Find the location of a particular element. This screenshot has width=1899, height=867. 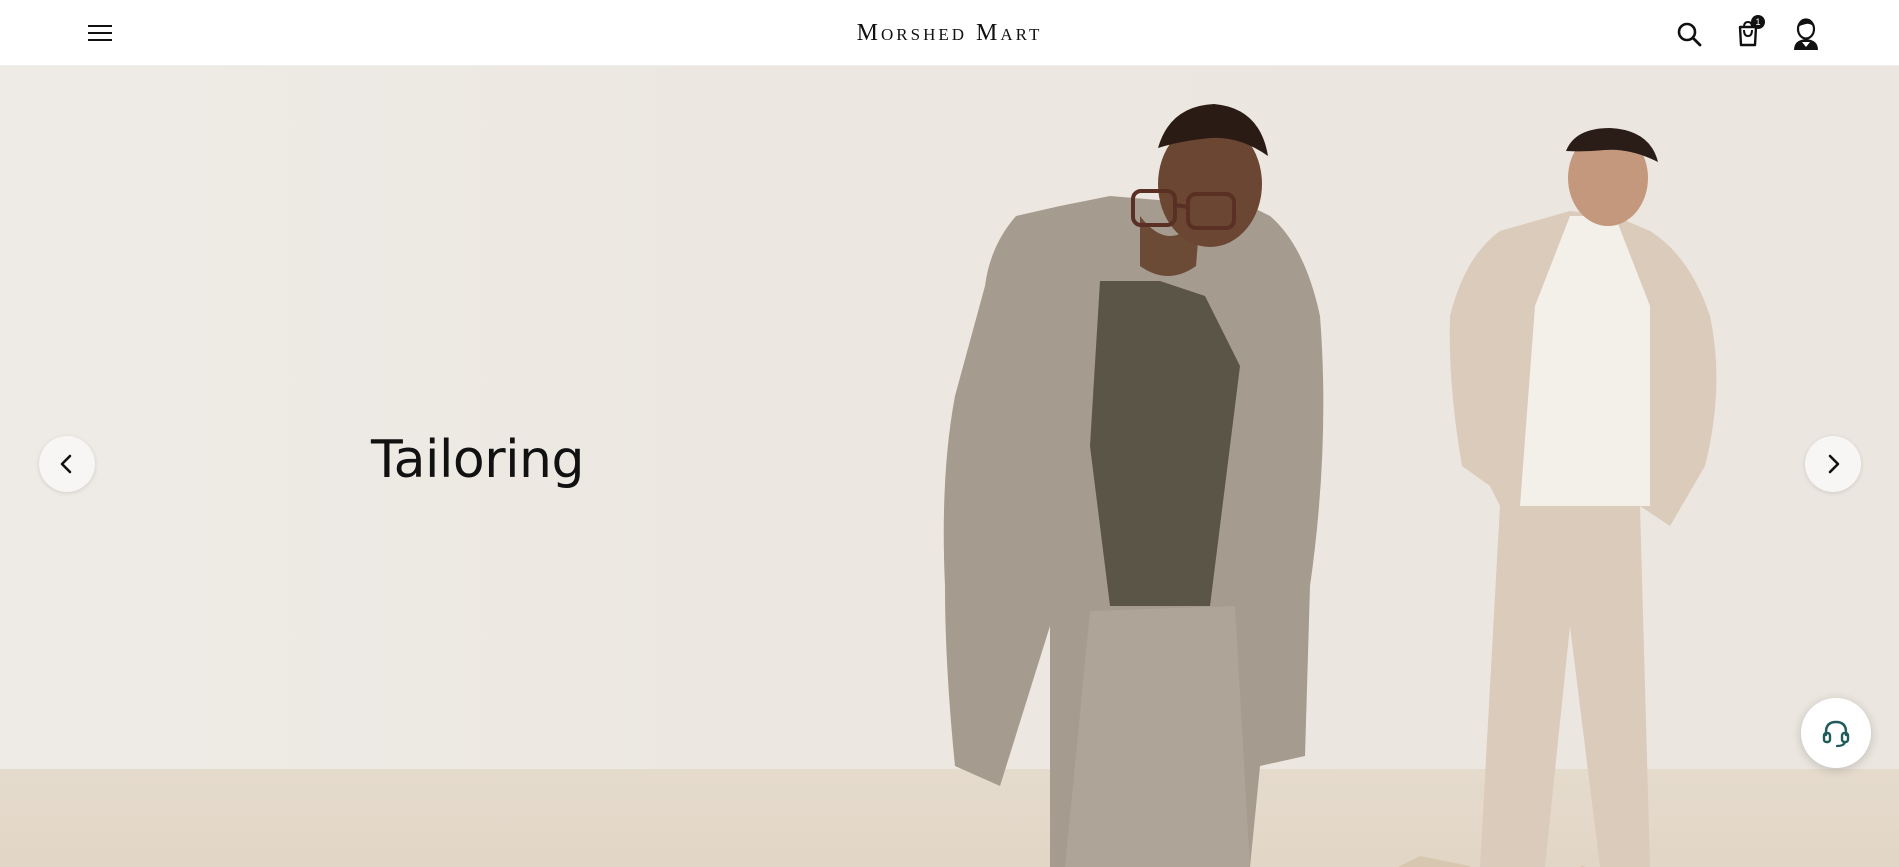

search-button is located at coordinates (1689, 34).